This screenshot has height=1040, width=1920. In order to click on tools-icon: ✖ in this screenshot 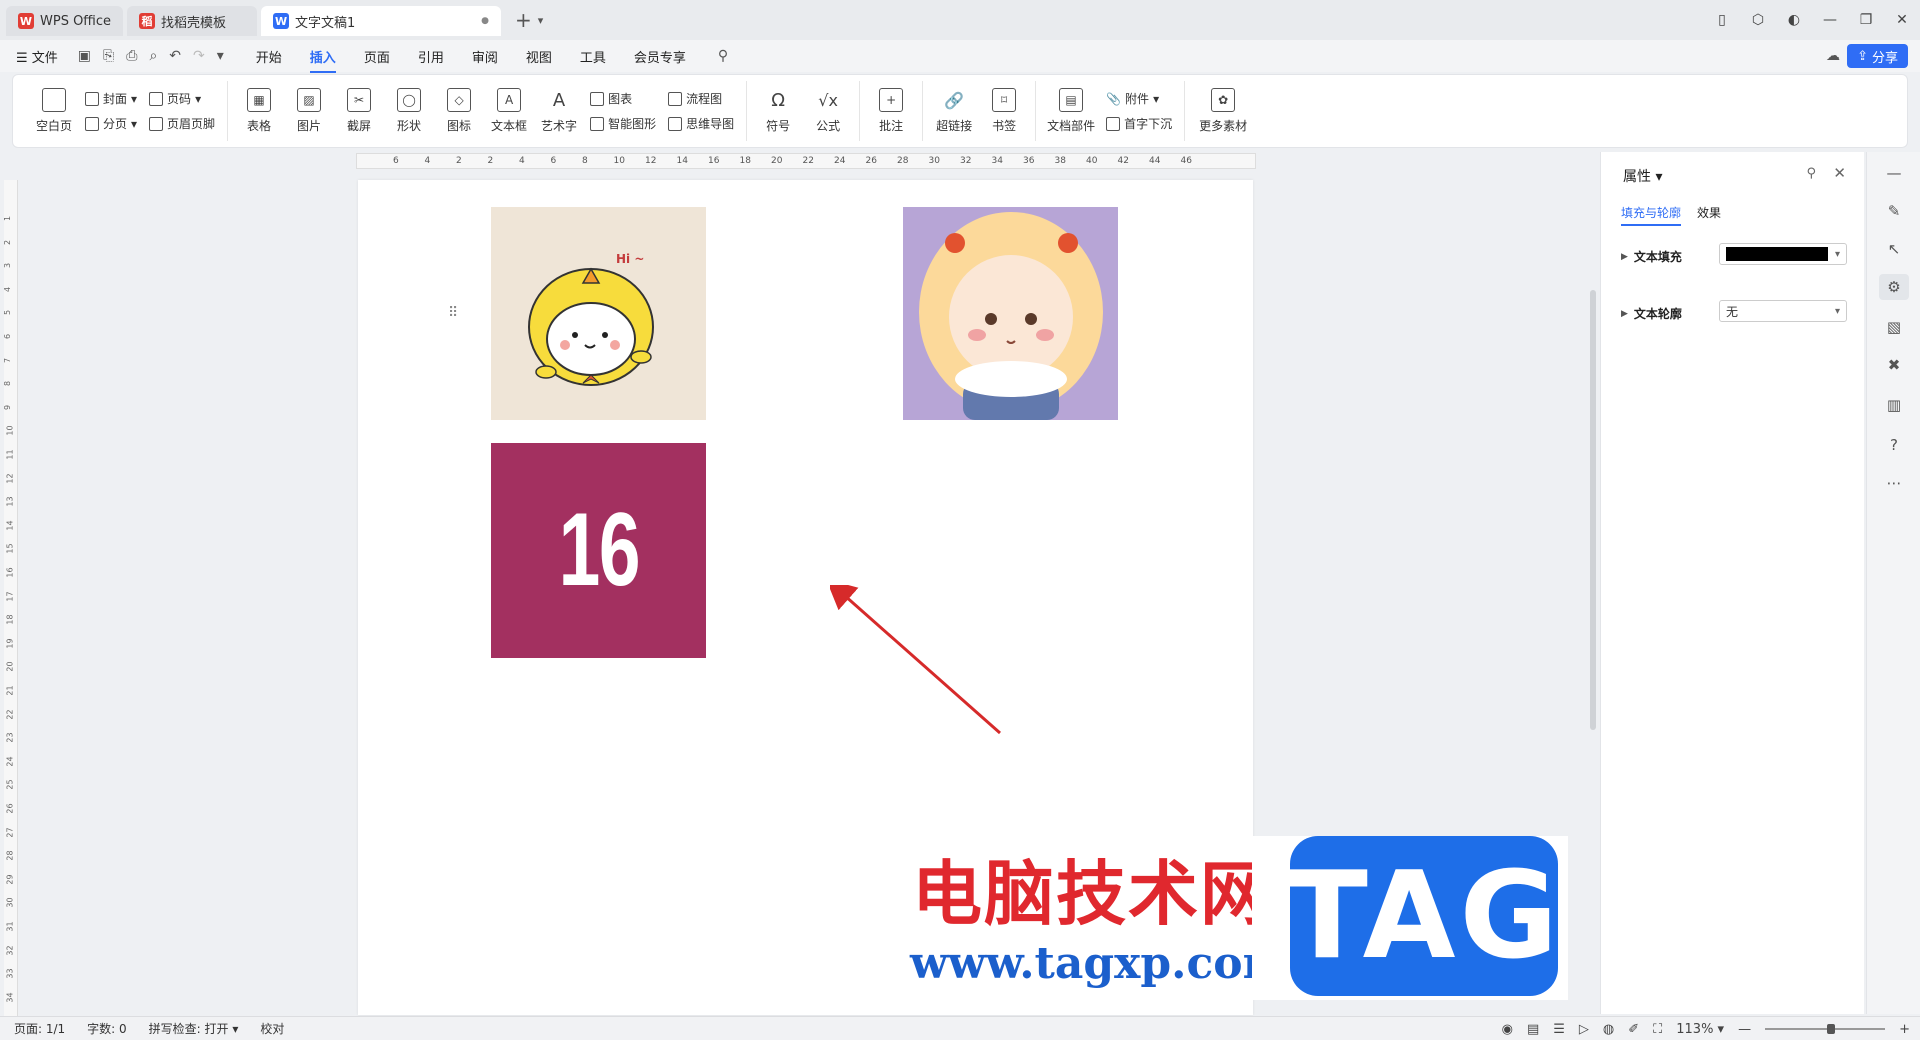, I will do `click(1894, 366)`.